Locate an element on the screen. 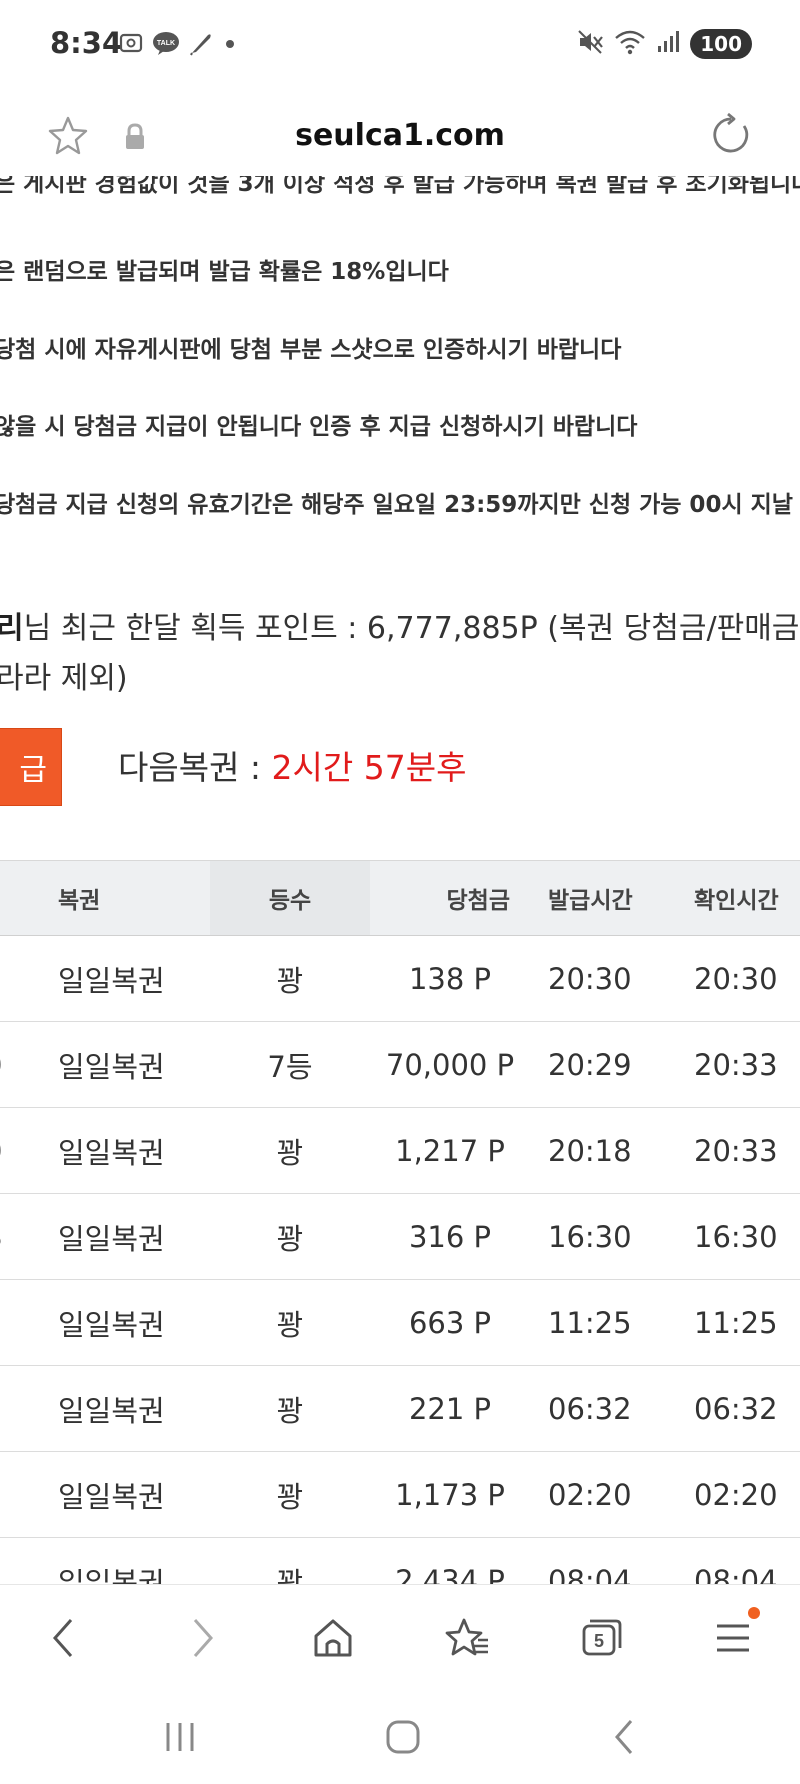  forward-icon is located at coordinates (201, 1638).